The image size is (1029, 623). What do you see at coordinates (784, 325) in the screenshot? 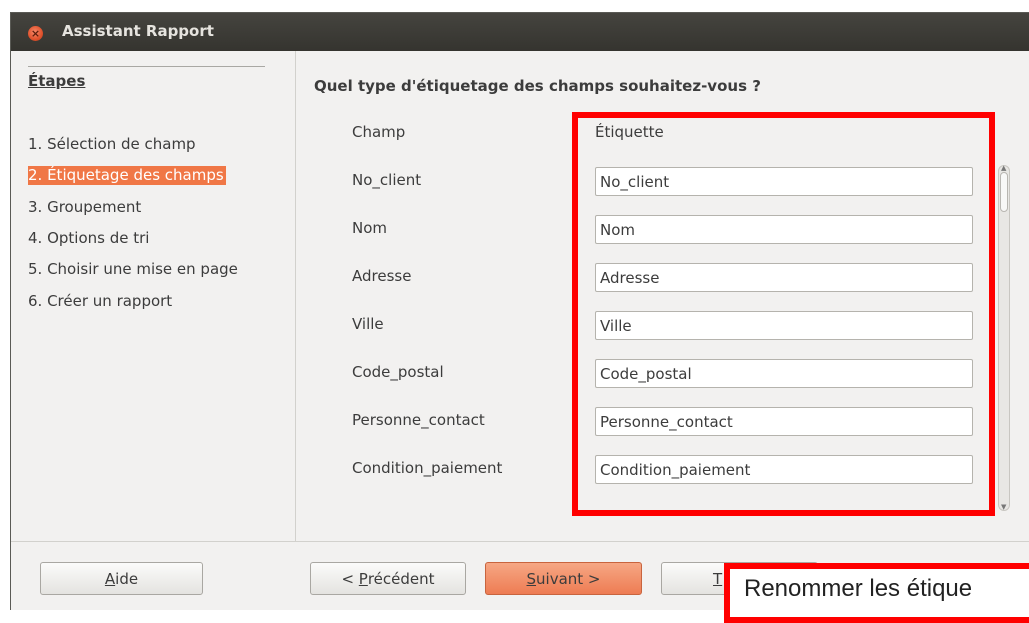
I see `label-input-ville` at bounding box center [784, 325].